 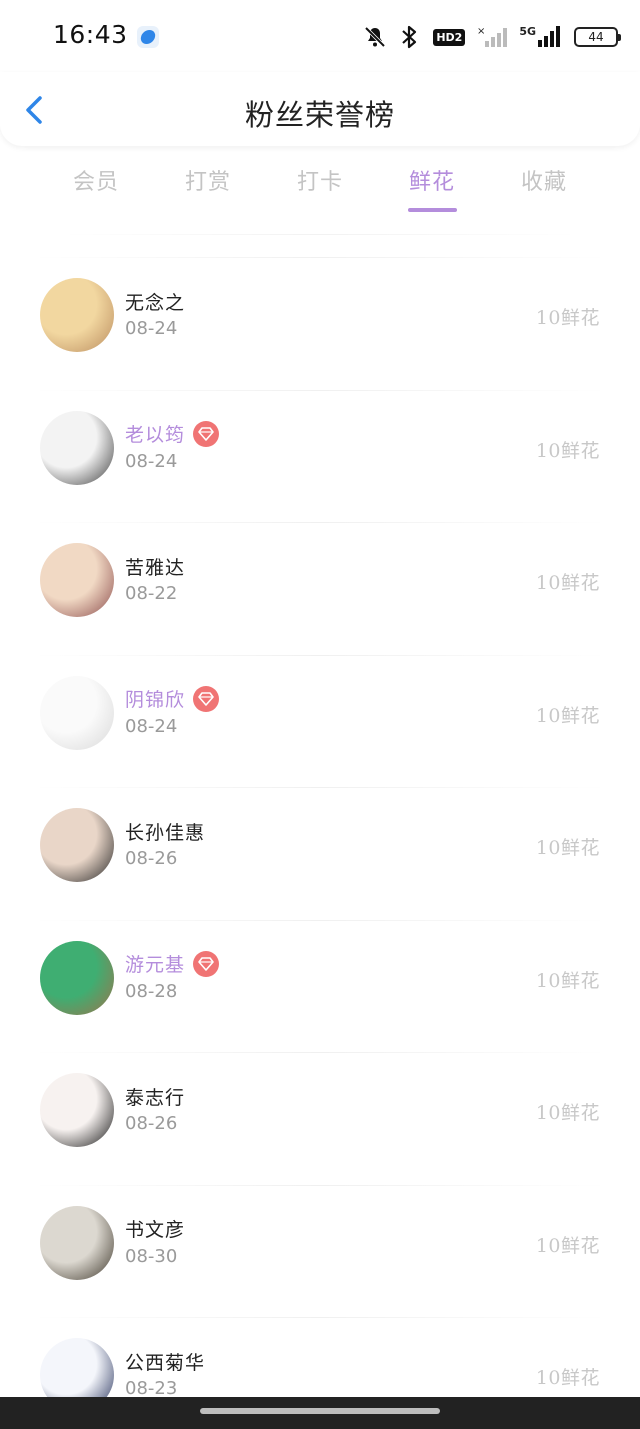 I want to click on fan-name-line: 无念之, so click(x=155, y=301).